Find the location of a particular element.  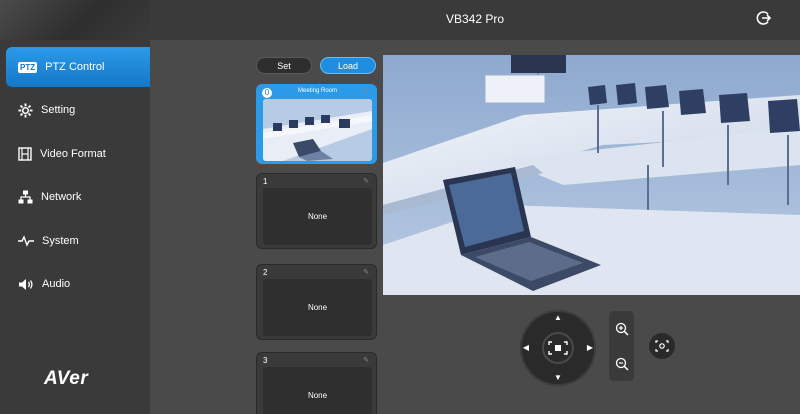

film-icon is located at coordinates (25, 154).